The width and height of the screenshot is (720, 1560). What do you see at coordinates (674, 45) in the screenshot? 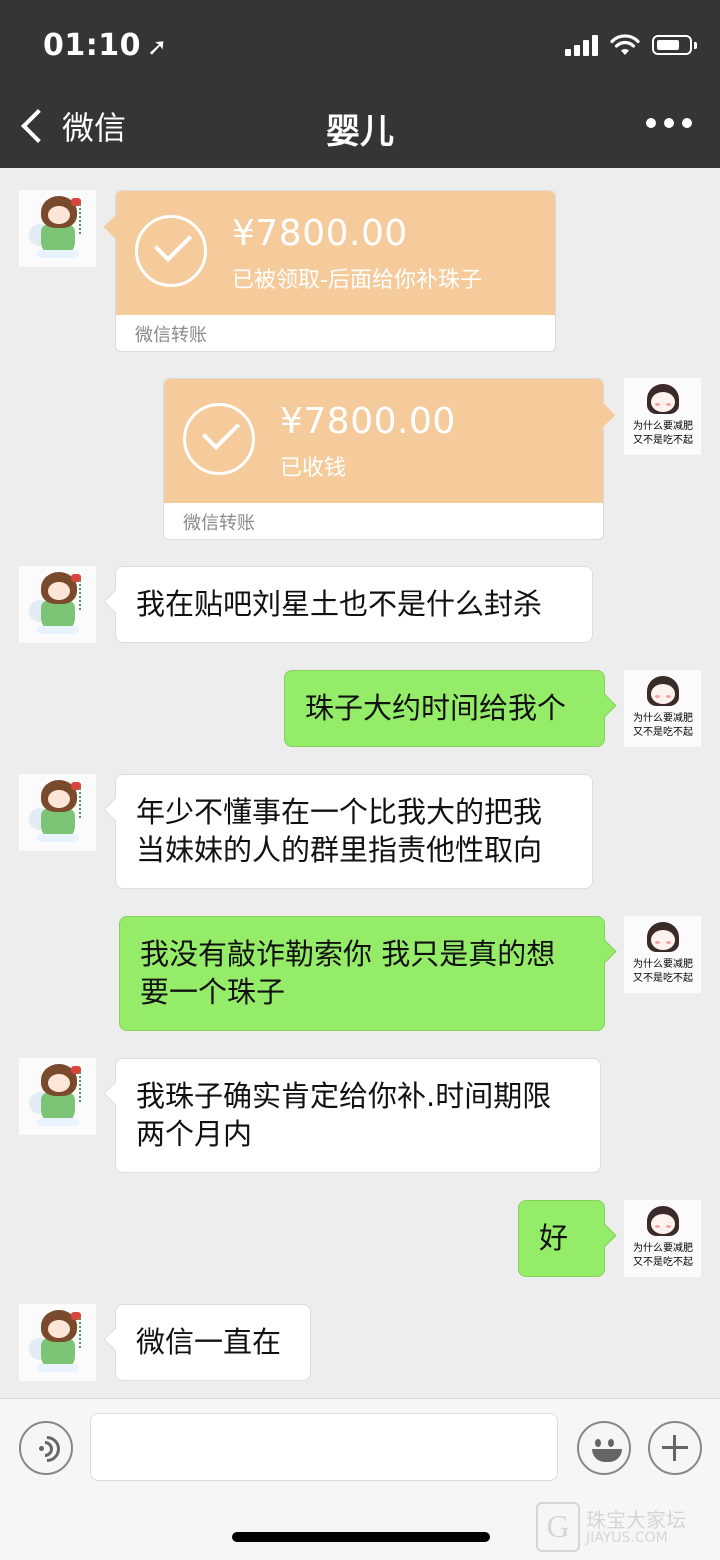
I see `battery-icon` at bounding box center [674, 45].